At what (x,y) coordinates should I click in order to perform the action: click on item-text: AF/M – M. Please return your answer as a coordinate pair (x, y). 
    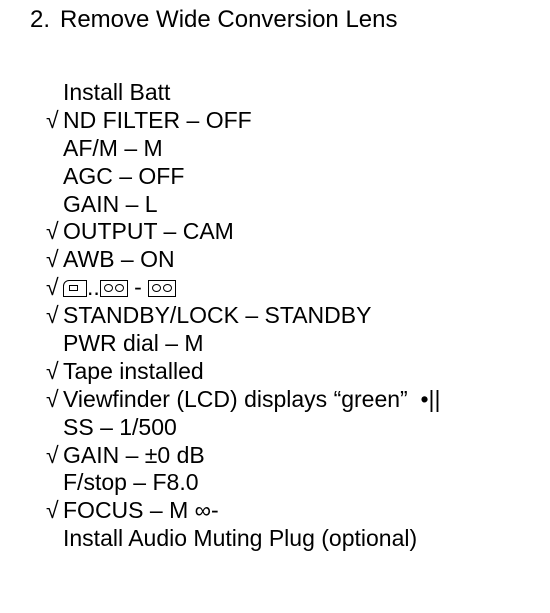
    Looking at the image, I should click on (113, 147).